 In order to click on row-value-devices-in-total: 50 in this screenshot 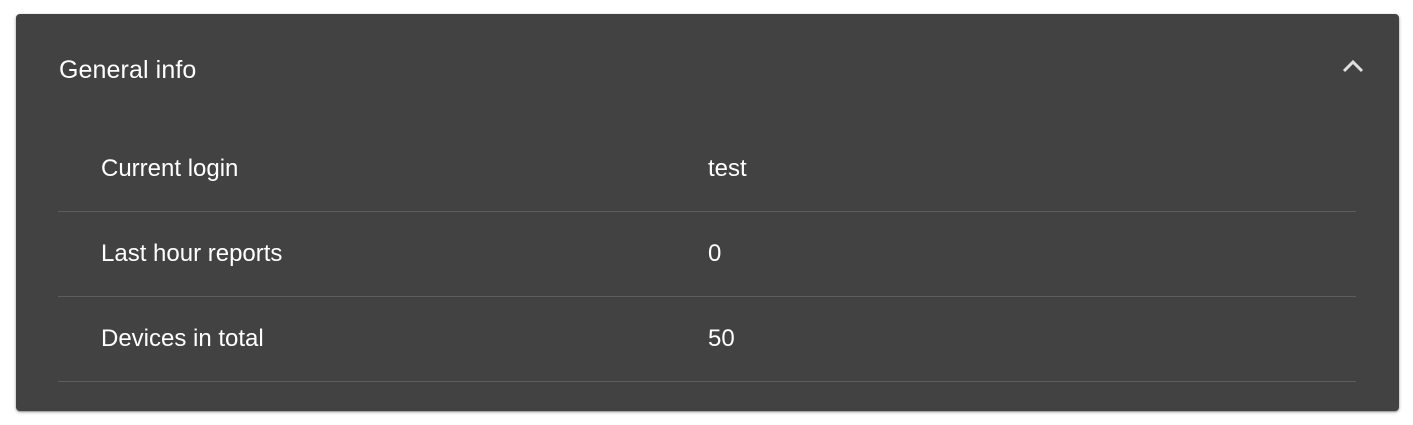, I will do `click(721, 338)`.